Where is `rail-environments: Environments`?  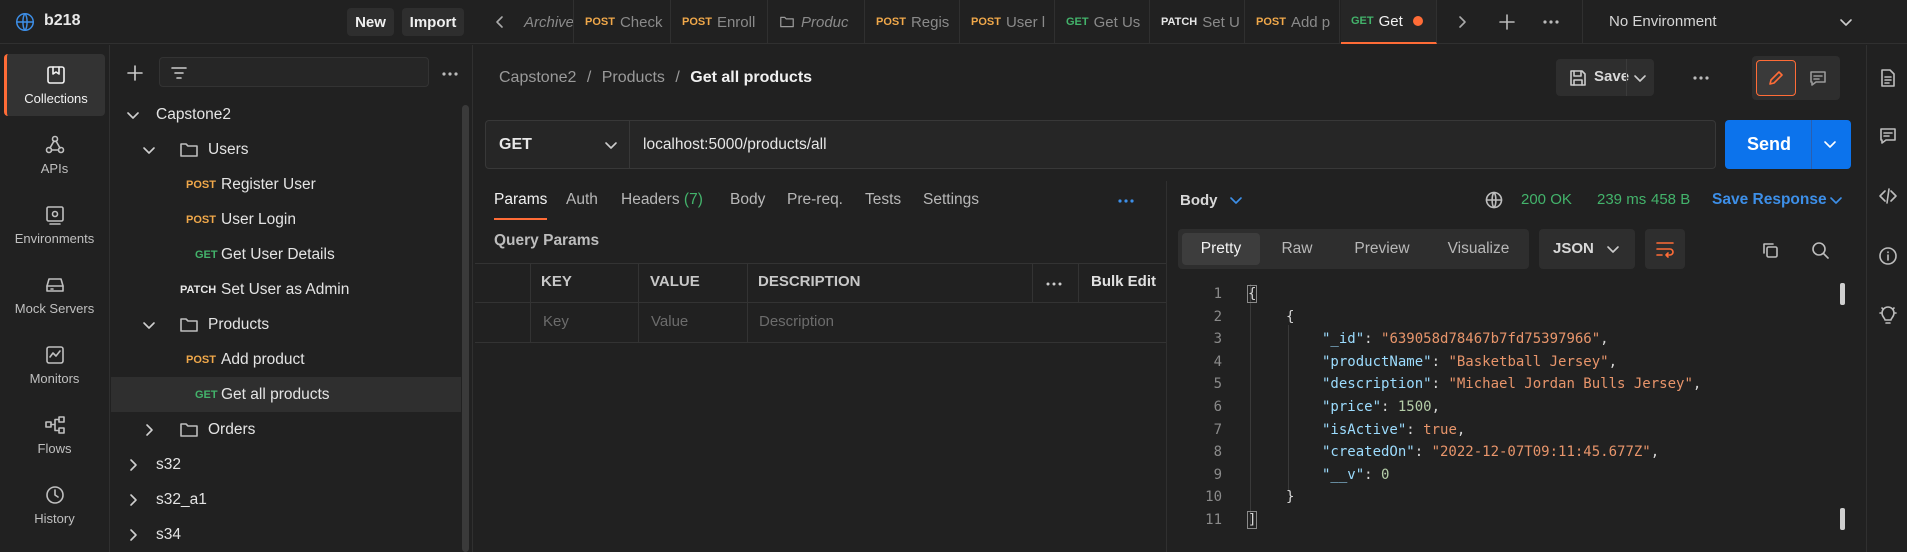 rail-environments: Environments is located at coordinates (54, 225).